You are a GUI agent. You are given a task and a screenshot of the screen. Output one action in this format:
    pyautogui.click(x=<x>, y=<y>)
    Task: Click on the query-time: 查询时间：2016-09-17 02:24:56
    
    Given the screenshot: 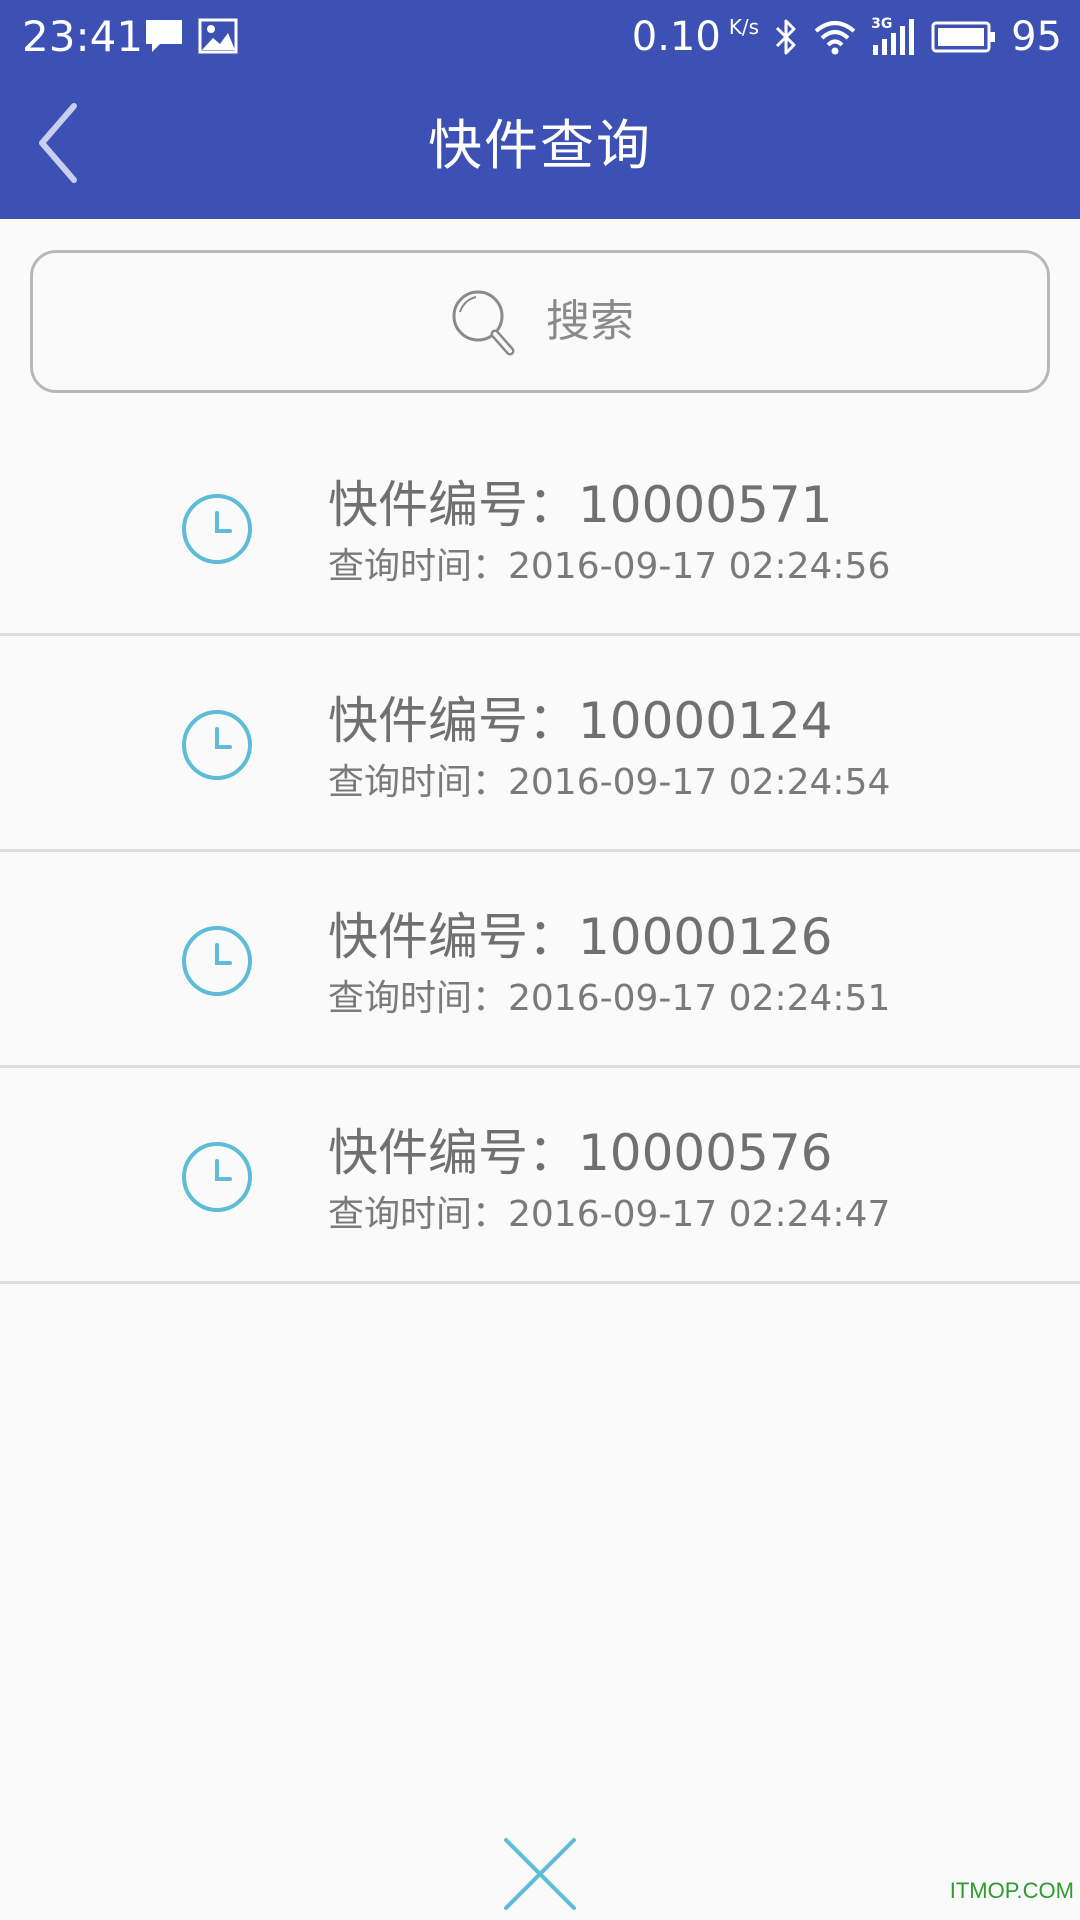 What is the action you would take?
    pyautogui.click(x=609, y=566)
    